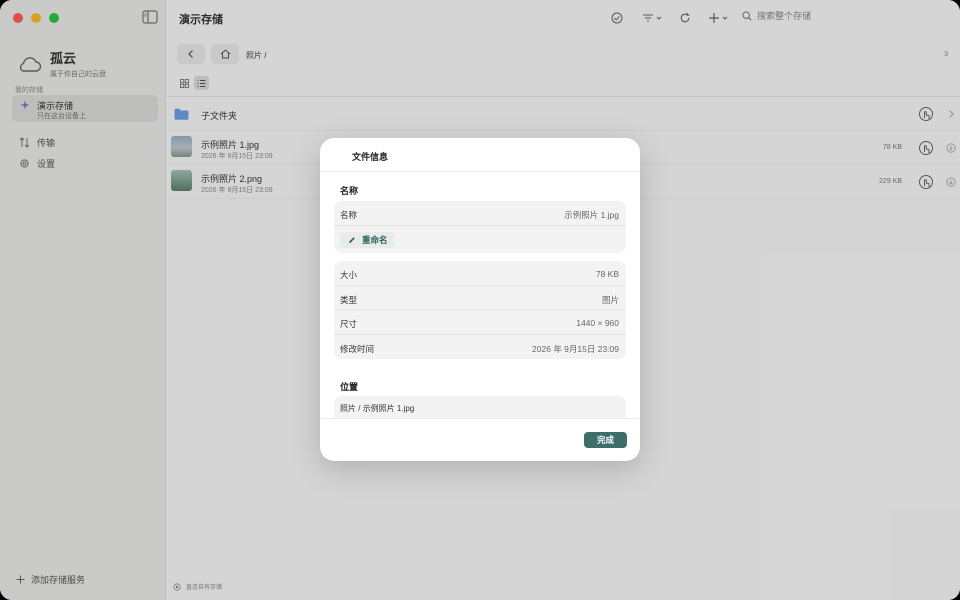 This screenshot has height=600, width=960. What do you see at coordinates (575, 348) in the screenshot?
I see `detail-value: 2026 年 9月15日 23:09` at bounding box center [575, 348].